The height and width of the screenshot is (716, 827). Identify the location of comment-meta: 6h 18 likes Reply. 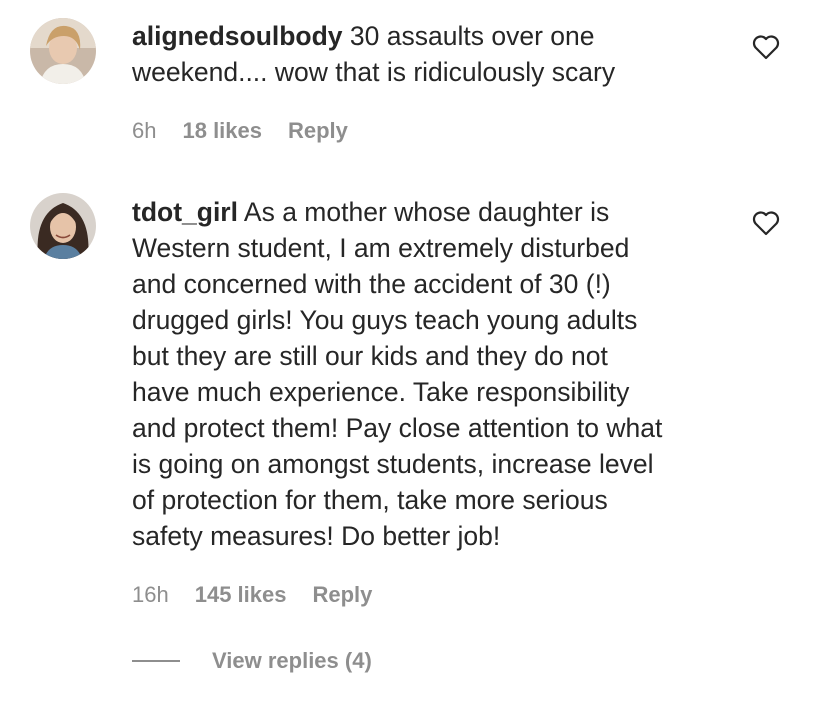
(240, 131).